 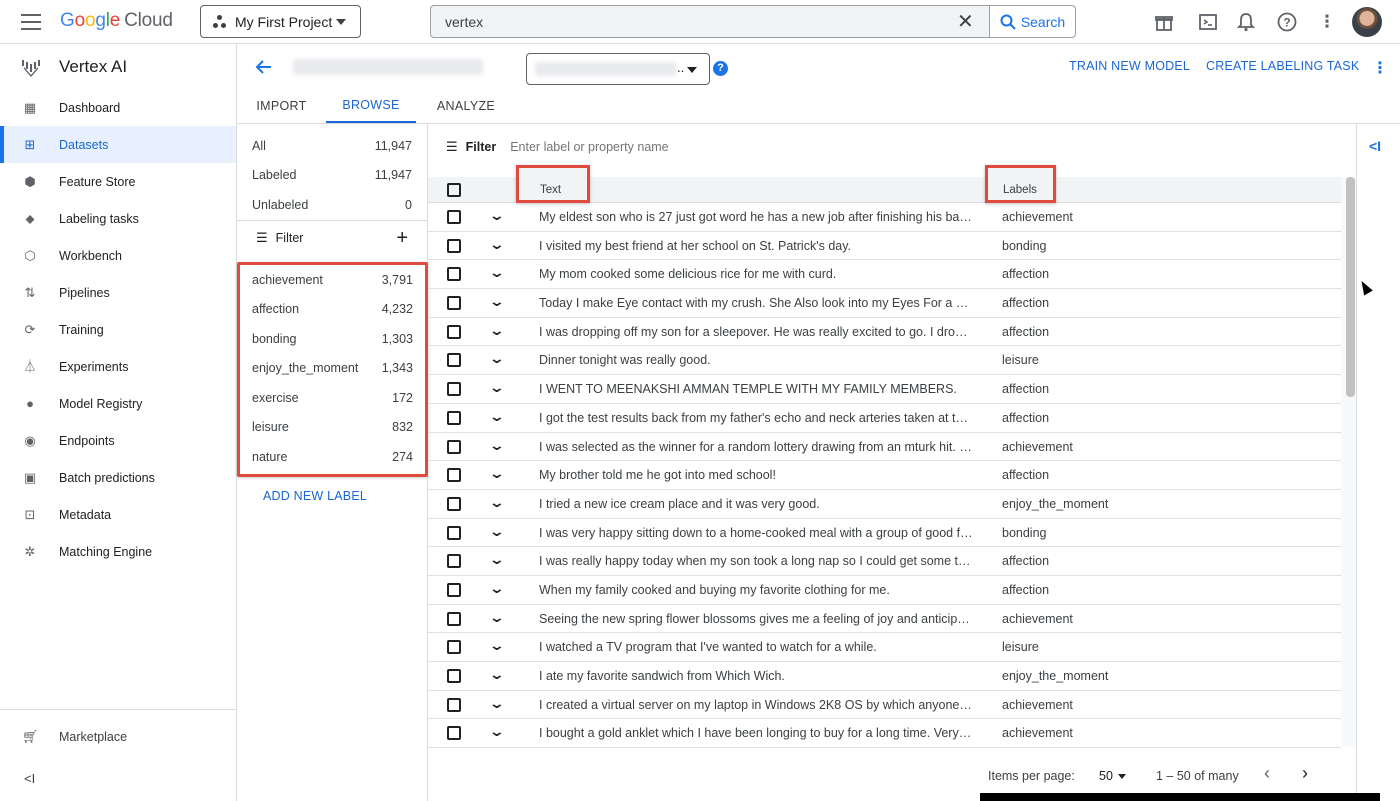 What do you see at coordinates (332, 457) in the screenshot?
I see `label-item: nature 274` at bounding box center [332, 457].